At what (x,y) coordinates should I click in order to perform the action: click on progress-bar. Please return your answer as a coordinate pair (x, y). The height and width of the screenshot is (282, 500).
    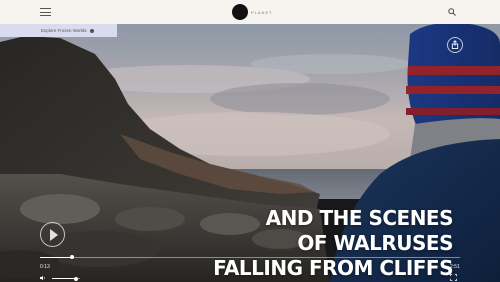
    Looking at the image, I should click on (250, 257).